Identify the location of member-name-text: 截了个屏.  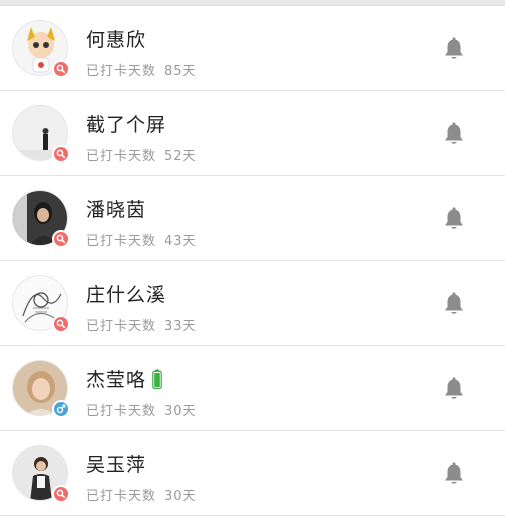
(126, 125).